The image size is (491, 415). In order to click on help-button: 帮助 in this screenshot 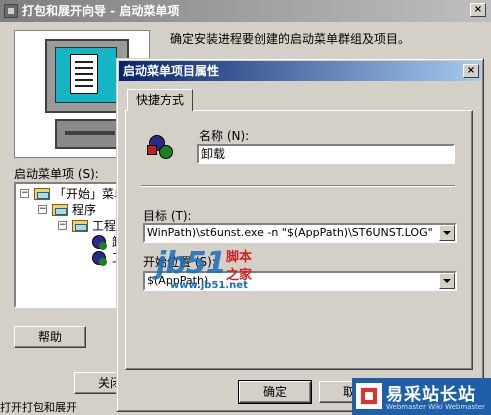, I will do `click(50, 337)`.